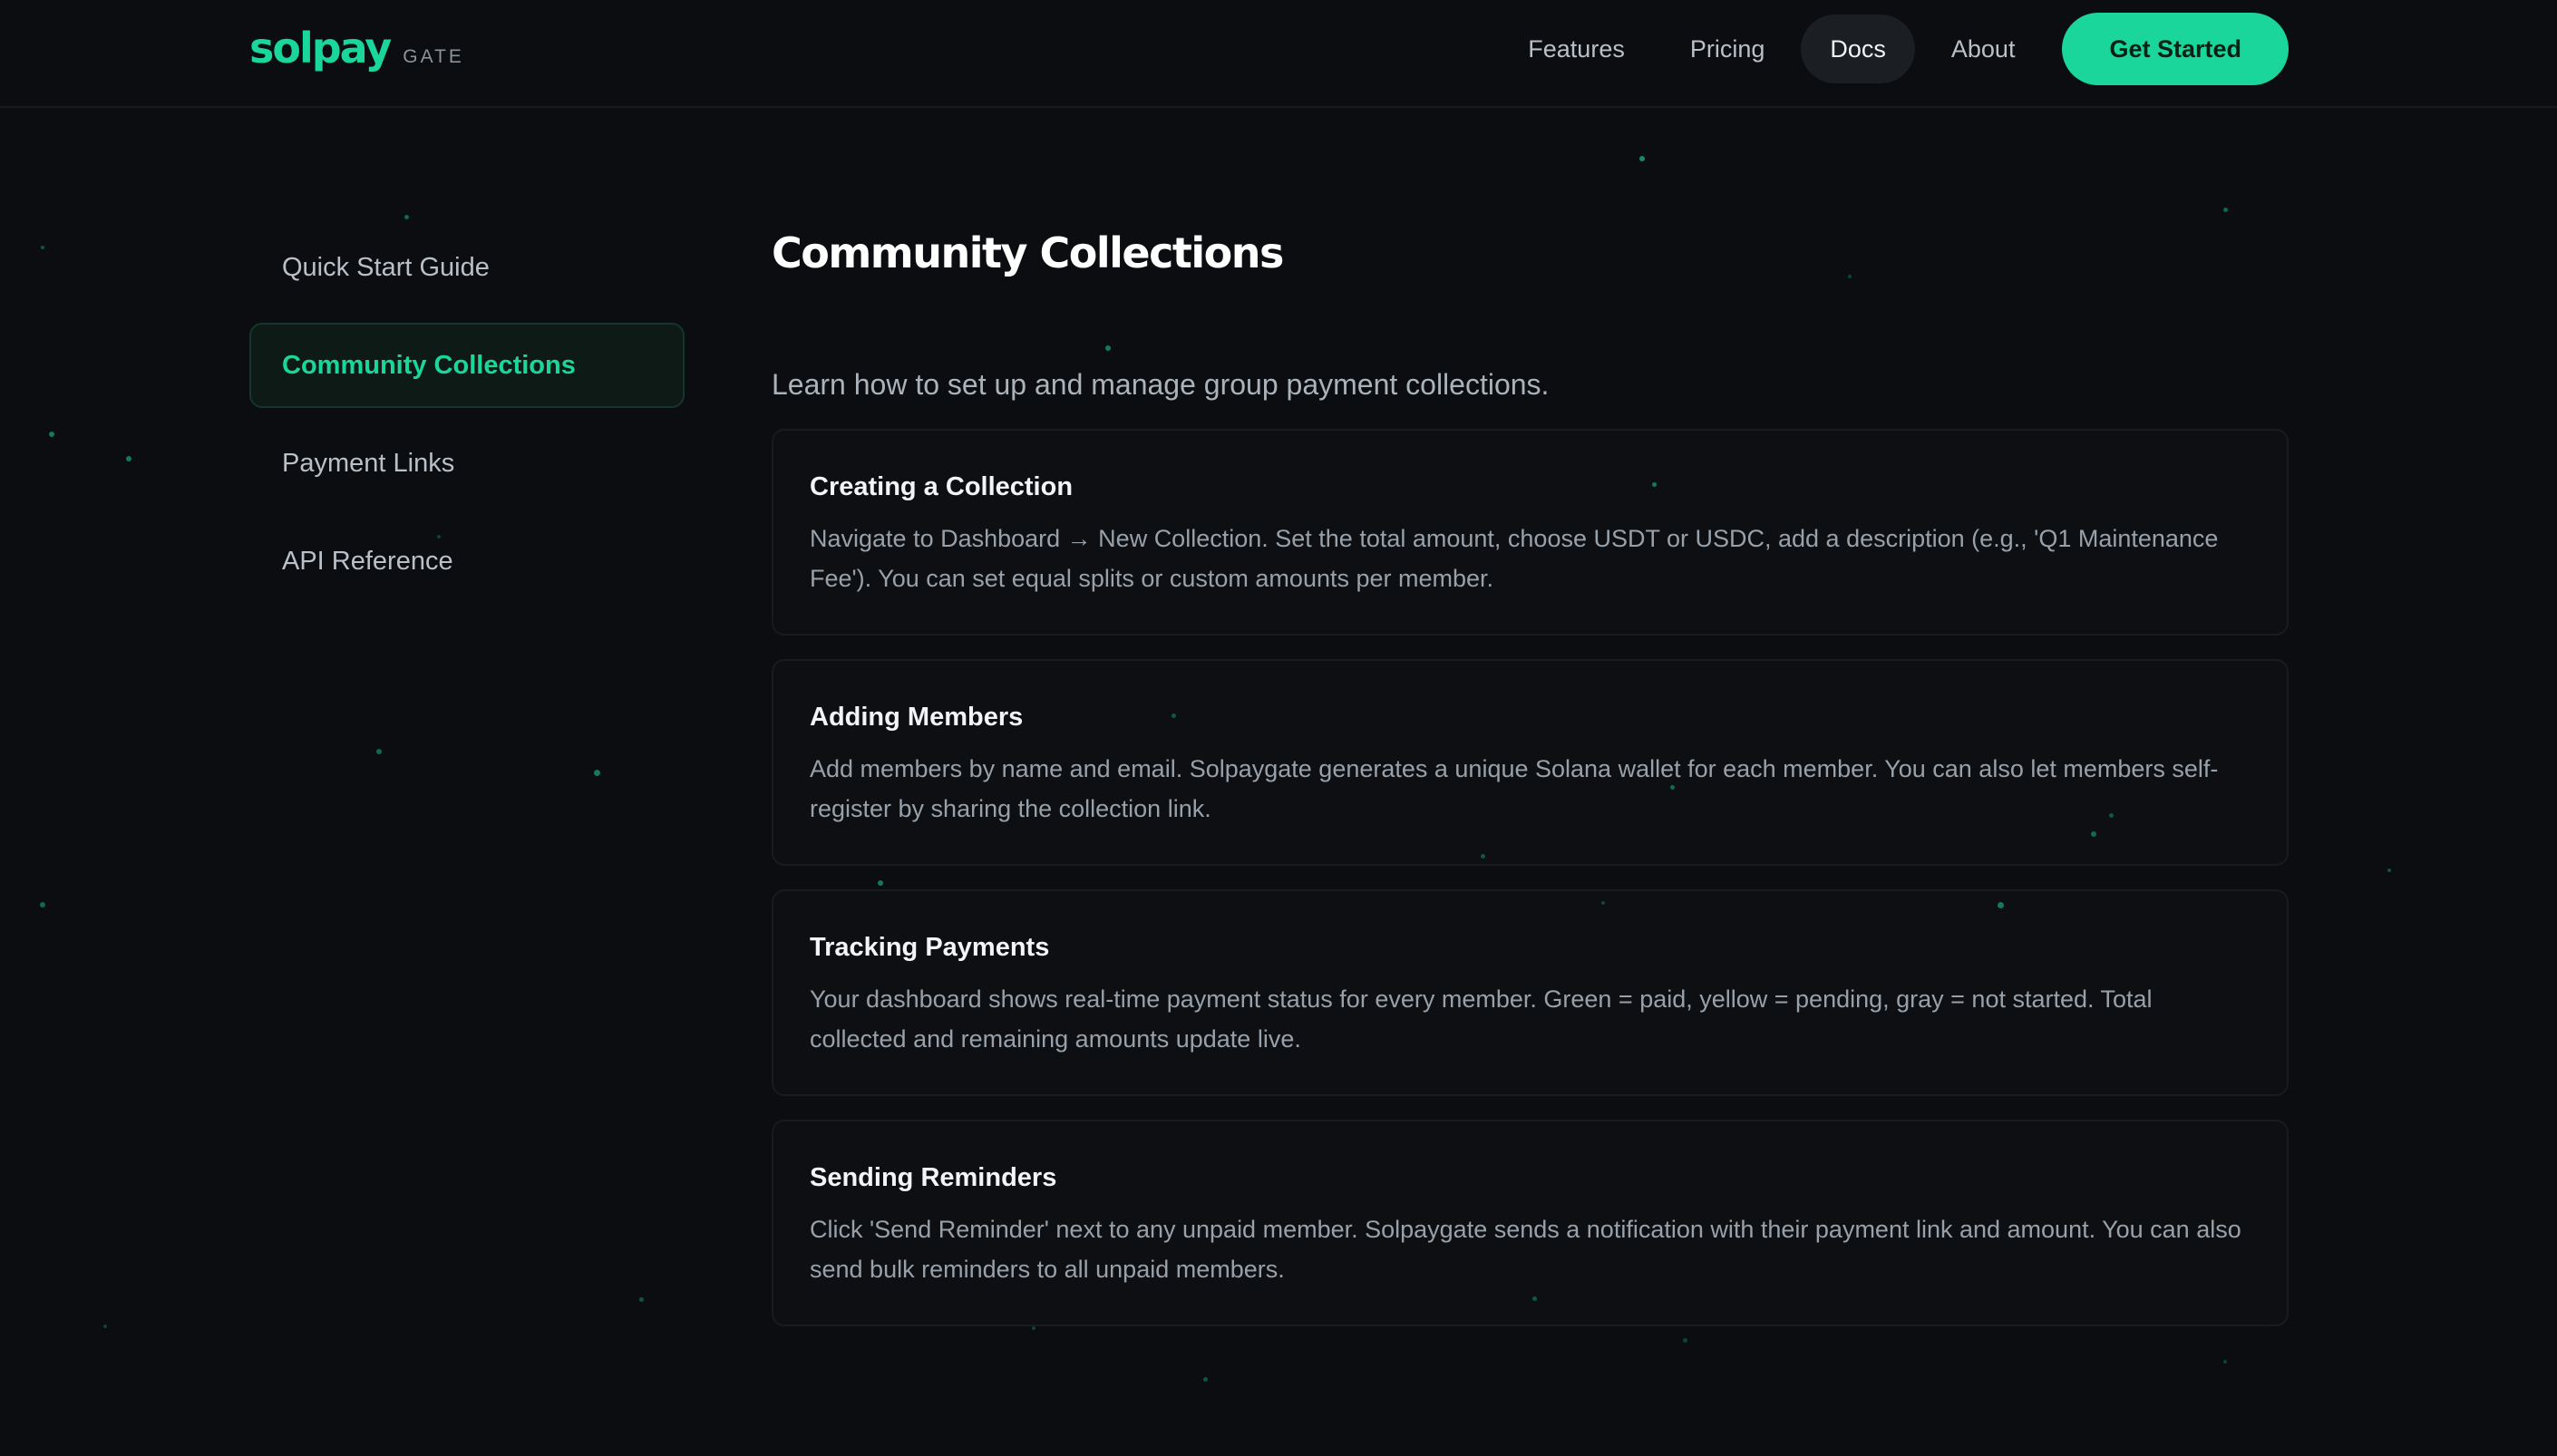 This screenshot has width=2557, height=1456. Describe the element at coordinates (933, 1177) in the screenshot. I see `card-title: Sending Reminders` at that location.